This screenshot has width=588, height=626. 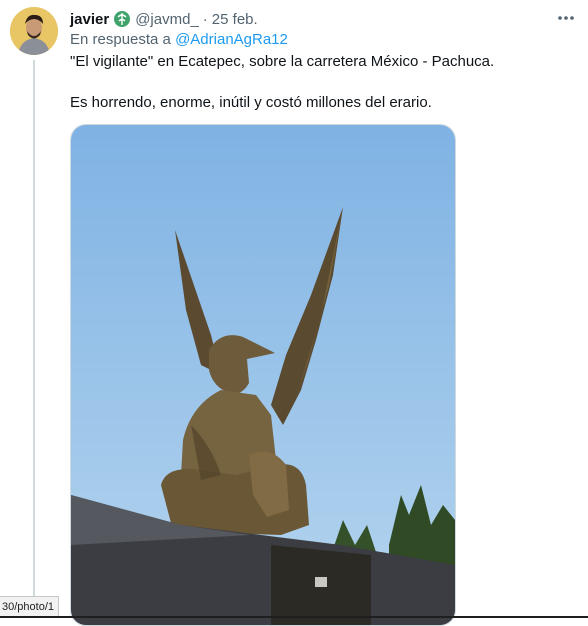 I want to click on thread-line, so click(x=34, y=339).